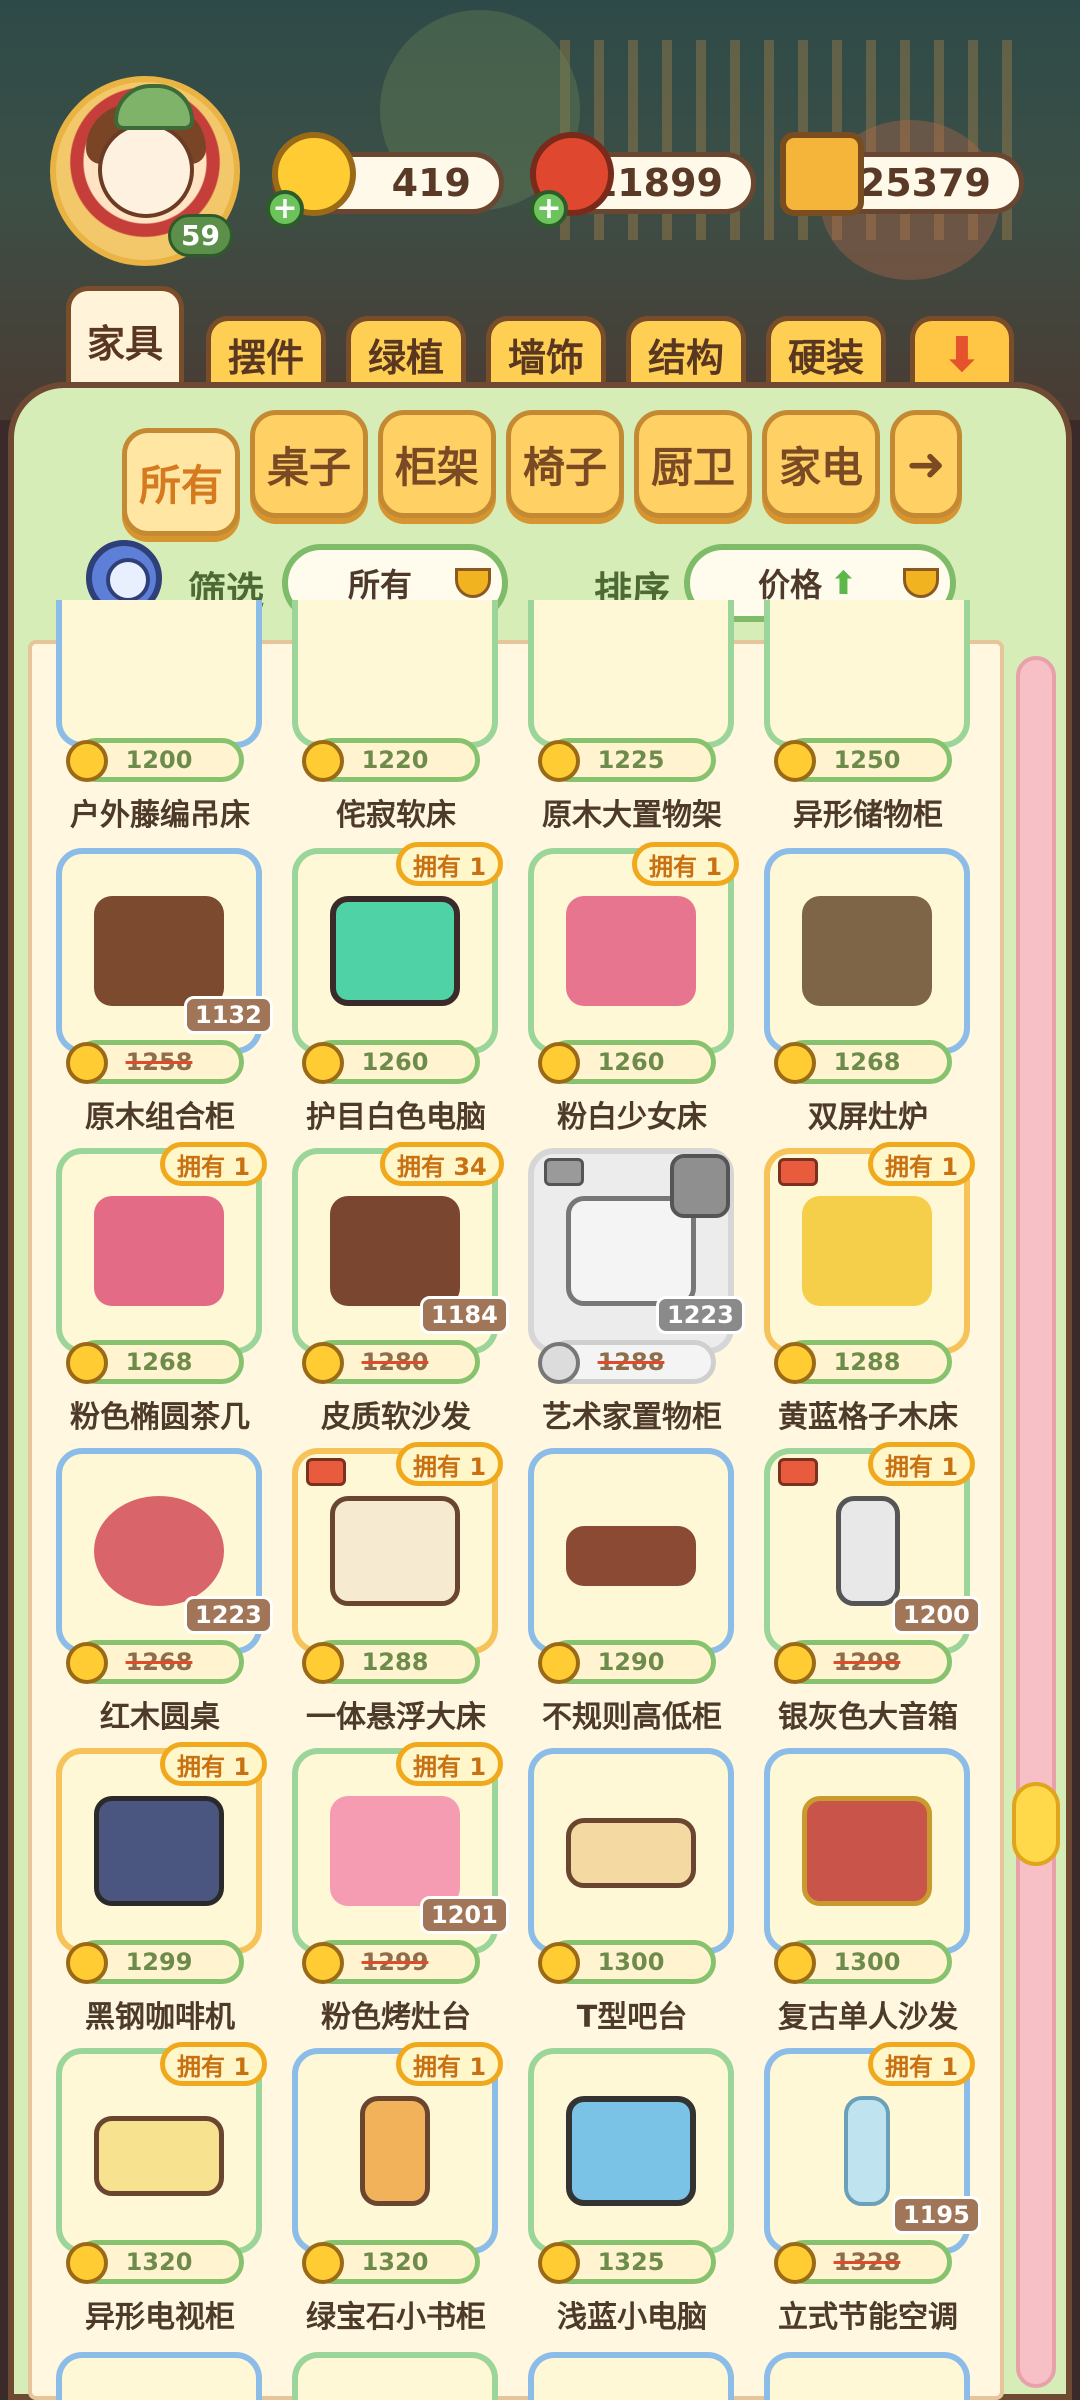 Image resolution: width=1080 pixels, height=2400 pixels. What do you see at coordinates (396, 815) in the screenshot?
I see `item-name: 侘寂软床` at bounding box center [396, 815].